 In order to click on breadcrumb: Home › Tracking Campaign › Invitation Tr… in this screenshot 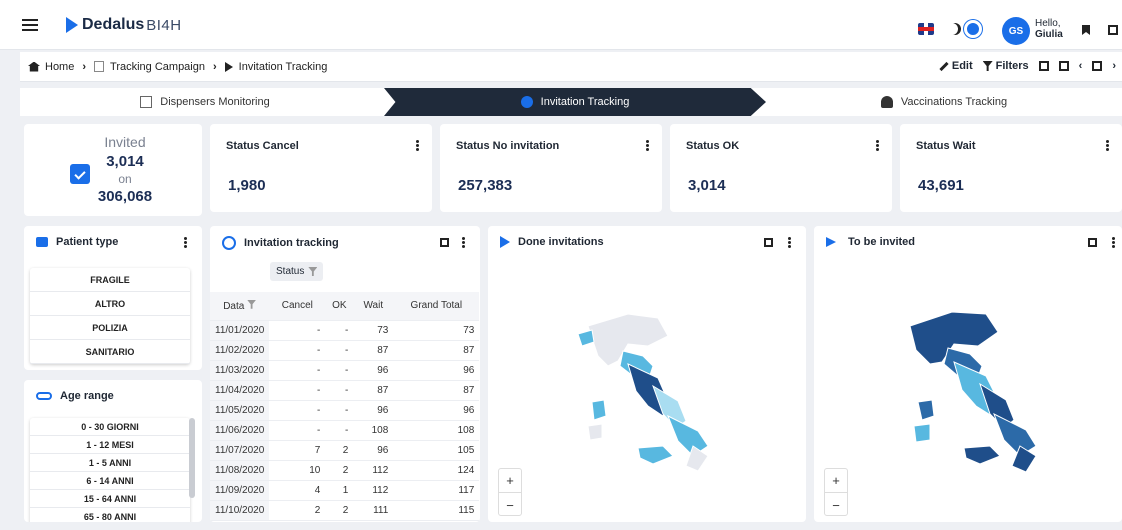, I will do `click(173, 67)`.